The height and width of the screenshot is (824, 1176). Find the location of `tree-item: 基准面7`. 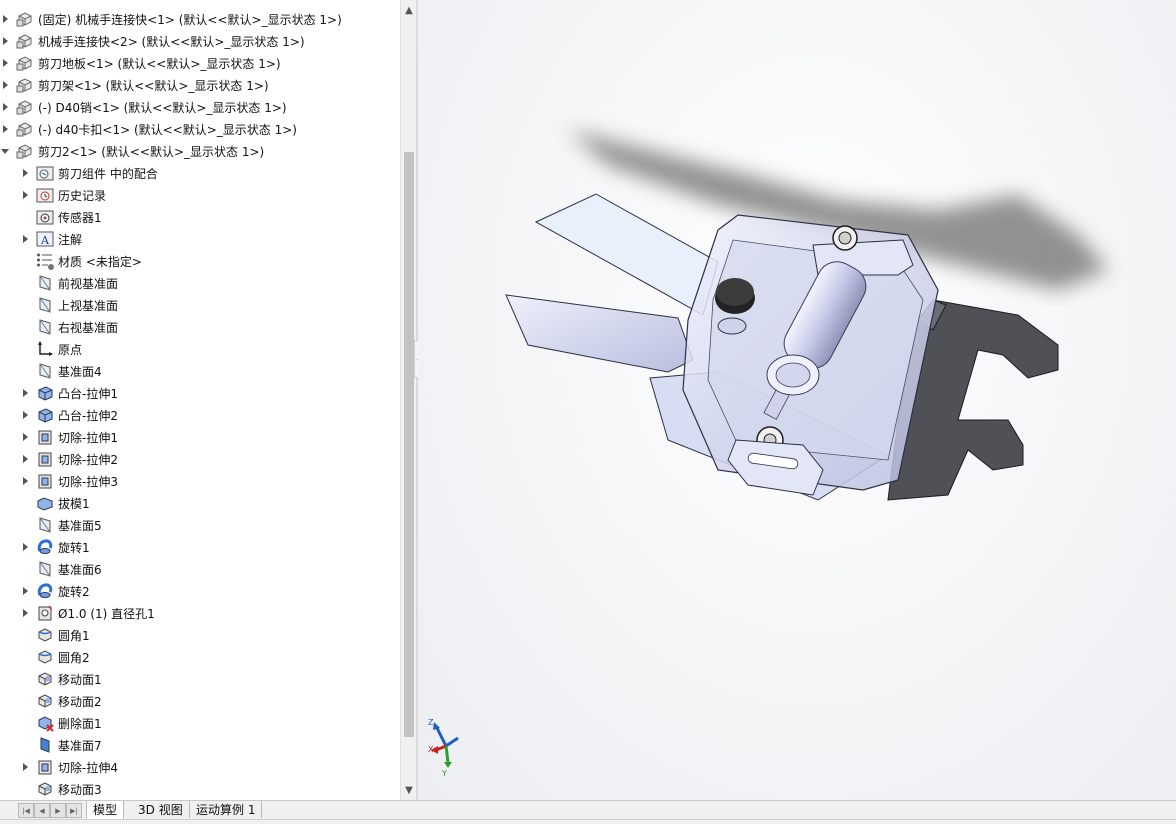

tree-item: 基准面7 is located at coordinates (200, 745).